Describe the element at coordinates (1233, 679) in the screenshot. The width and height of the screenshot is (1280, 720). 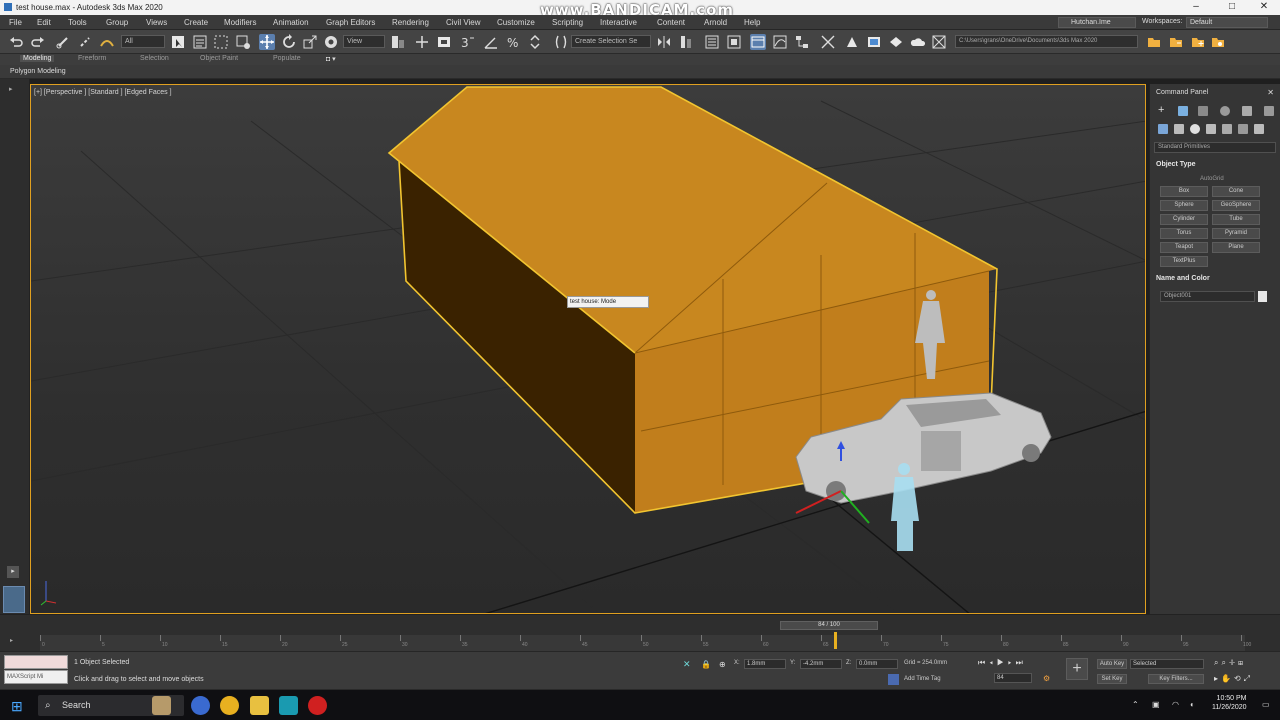
I see `viewport-navigation-controls-2: ▸✋⟲⤢` at that location.